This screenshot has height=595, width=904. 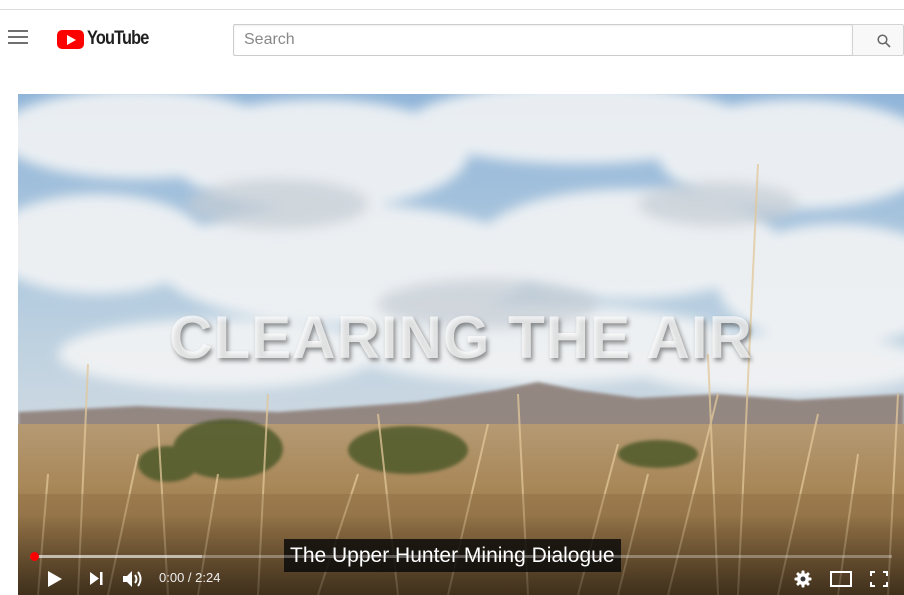 What do you see at coordinates (461, 337) in the screenshot?
I see `video-title-overlay: CLEARING THE AIR` at bounding box center [461, 337].